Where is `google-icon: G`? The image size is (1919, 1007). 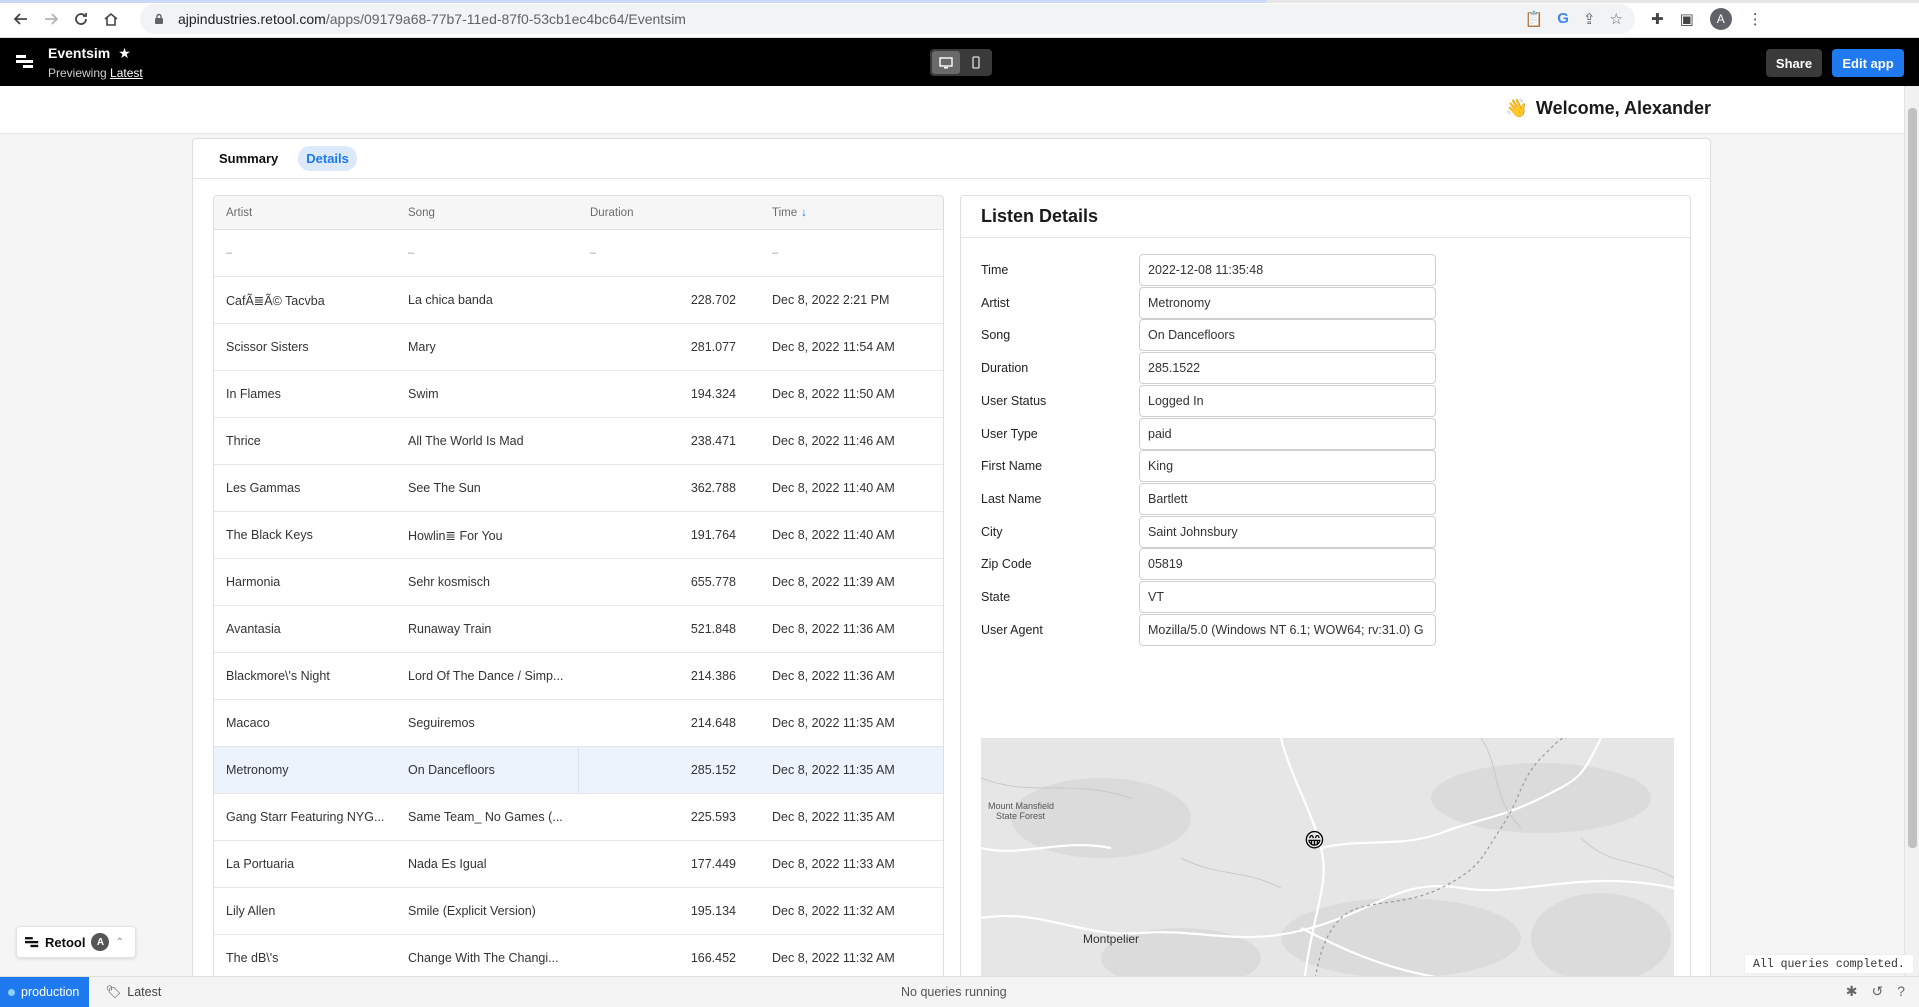
google-icon: G is located at coordinates (1563, 18).